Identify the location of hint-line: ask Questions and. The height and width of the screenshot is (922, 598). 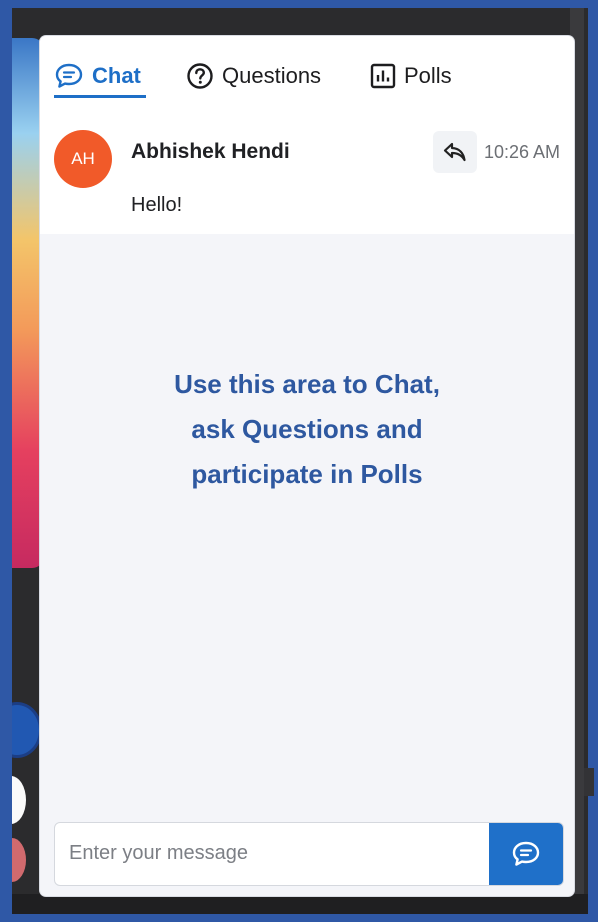
(307, 429).